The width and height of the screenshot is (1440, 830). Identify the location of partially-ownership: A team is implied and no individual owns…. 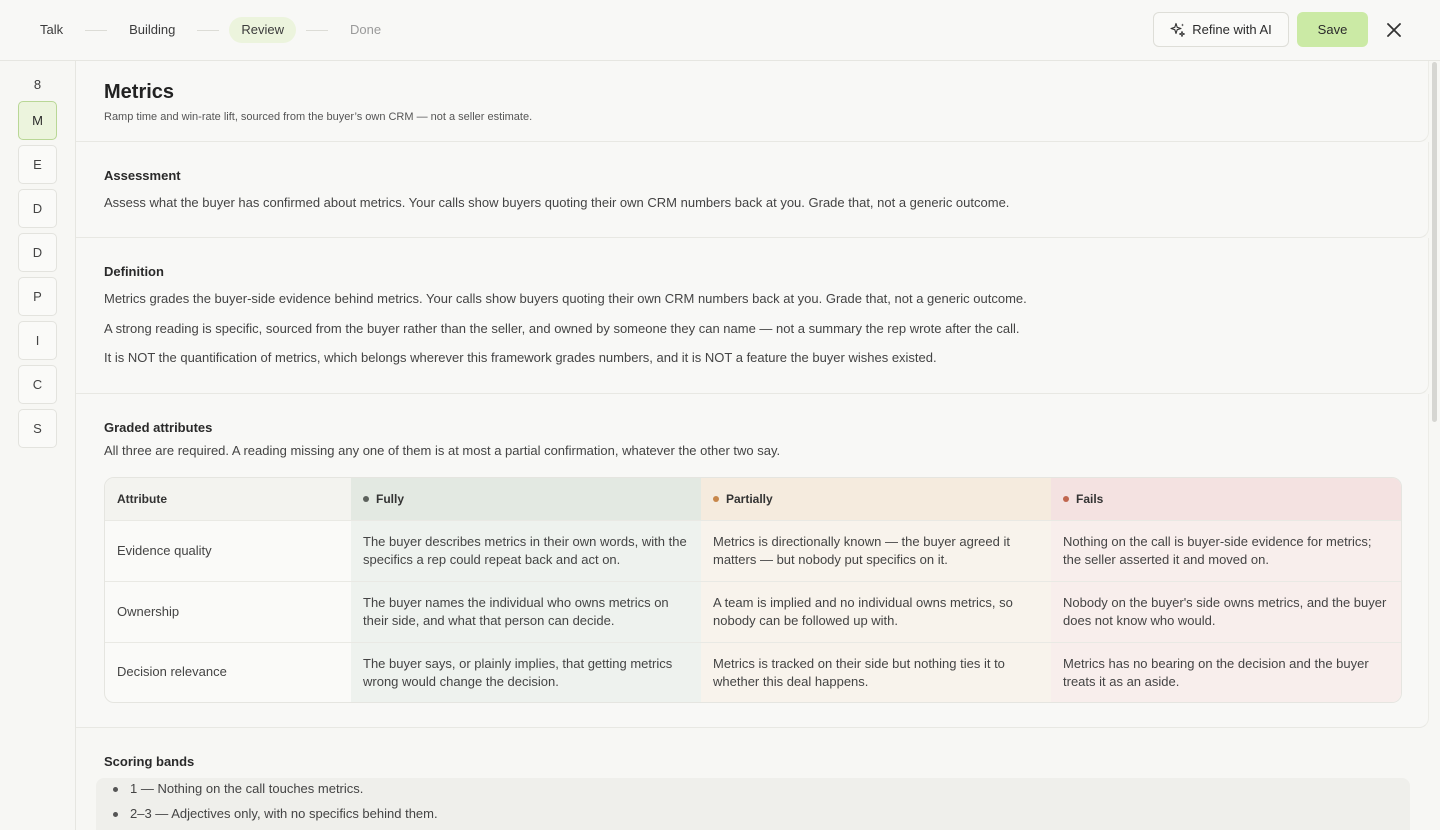
(863, 611).